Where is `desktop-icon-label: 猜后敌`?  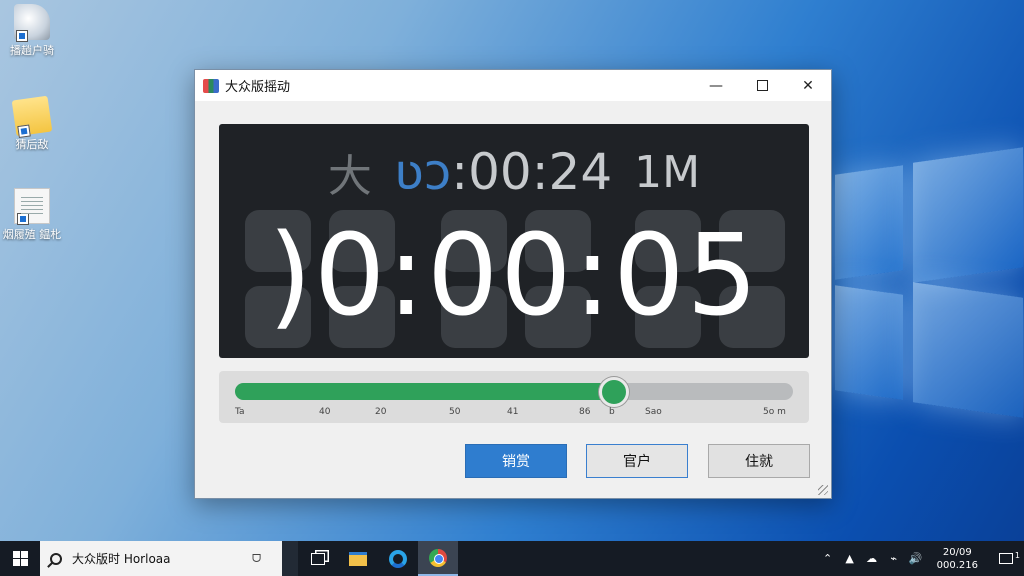 desktop-icon-label: 猜后敌 is located at coordinates (32, 144).